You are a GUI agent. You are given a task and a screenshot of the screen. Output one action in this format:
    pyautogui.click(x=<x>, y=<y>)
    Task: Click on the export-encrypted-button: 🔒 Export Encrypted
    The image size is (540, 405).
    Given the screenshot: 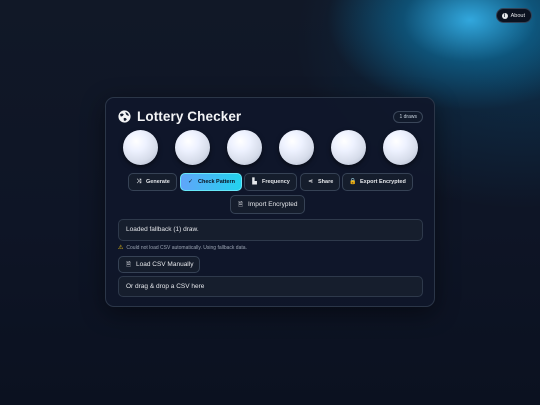 What is the action you would take?
    pyautogui.click(x=377, y=182)
    